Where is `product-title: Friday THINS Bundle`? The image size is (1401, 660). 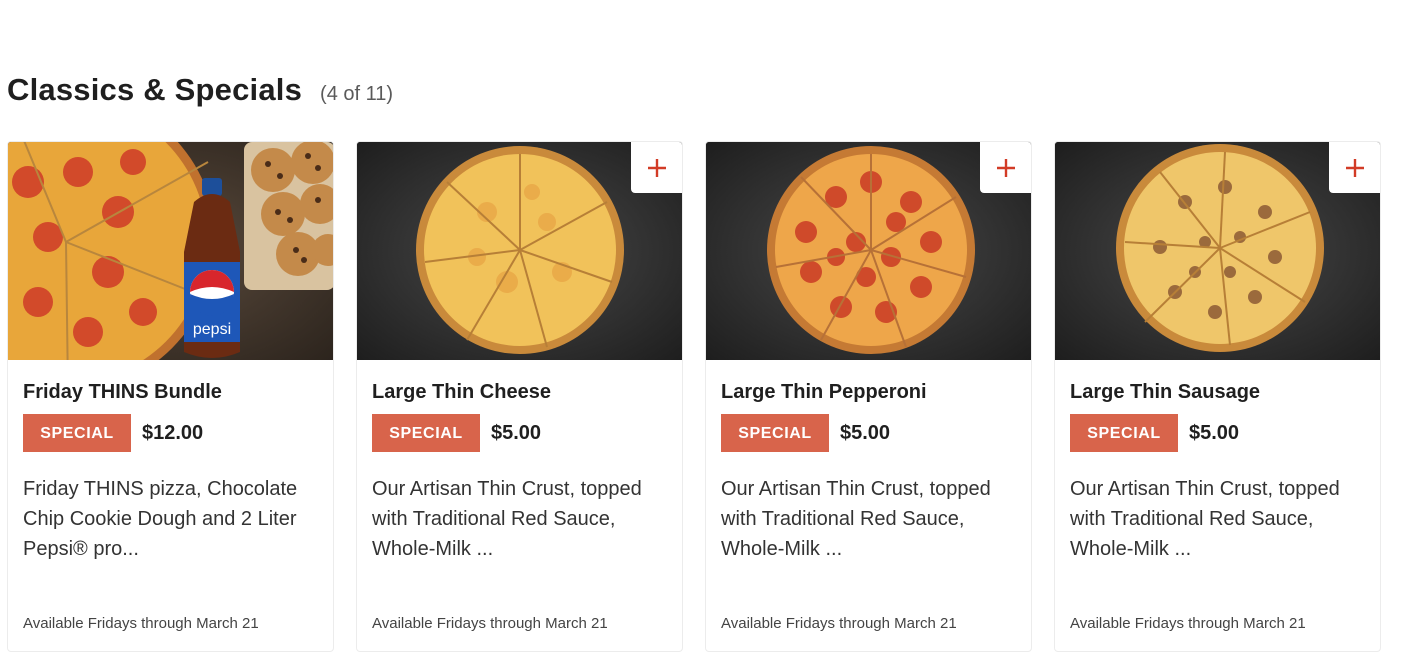 product-title: Friday THINS Bundle is located at coordinates (170, 392).